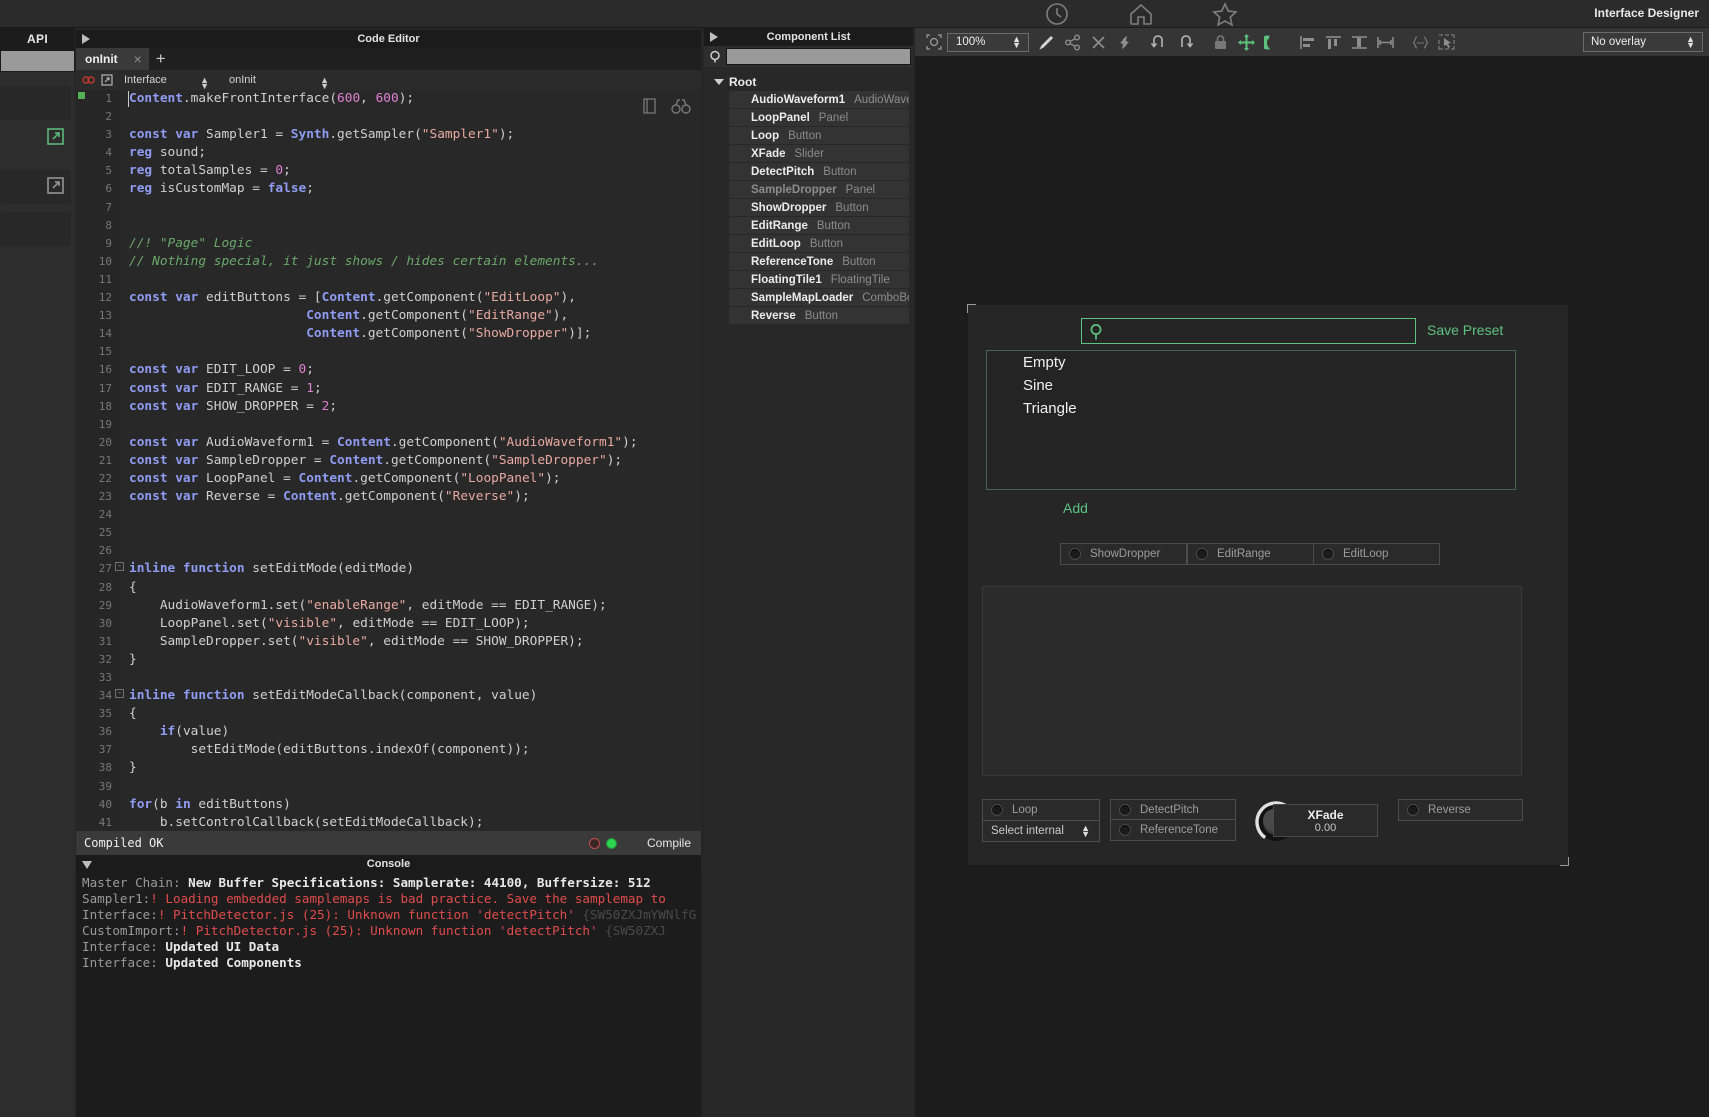 The image size is (1709, 1117). What do you see at coordinates (388, 208) in the screenshot?
I see `code-line: 7` at bounding box center [388, 208].